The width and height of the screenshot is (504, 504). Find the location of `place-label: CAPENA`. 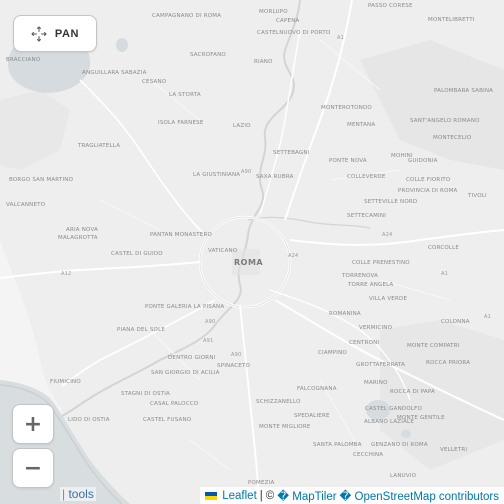

place-label: CAPENA is located at coordinates (288, 21).